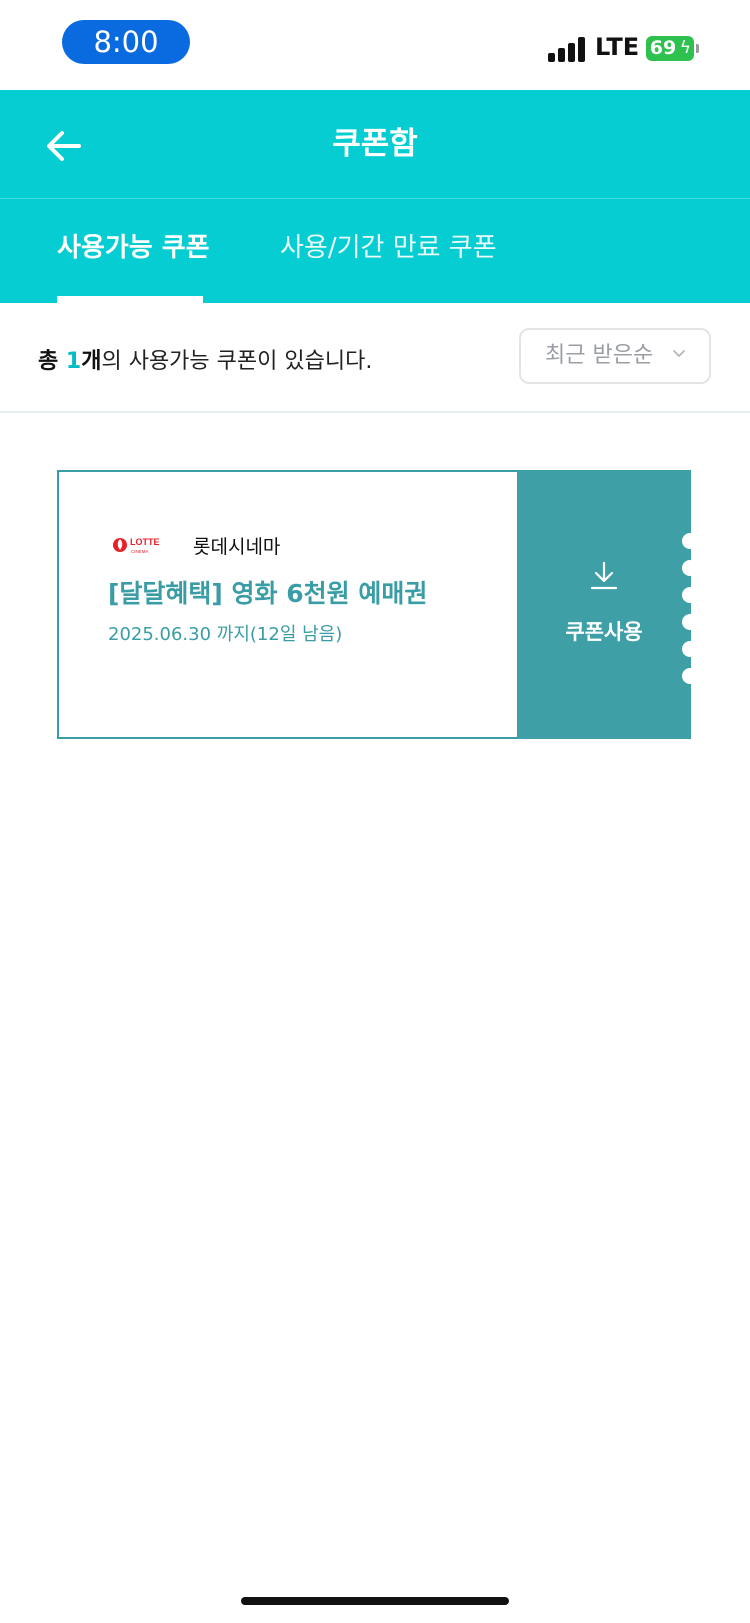 Image resolution: width=750 pixels, height=1623 pixels. I want to click on app-header: 쿠폰함, so click(375, 144).